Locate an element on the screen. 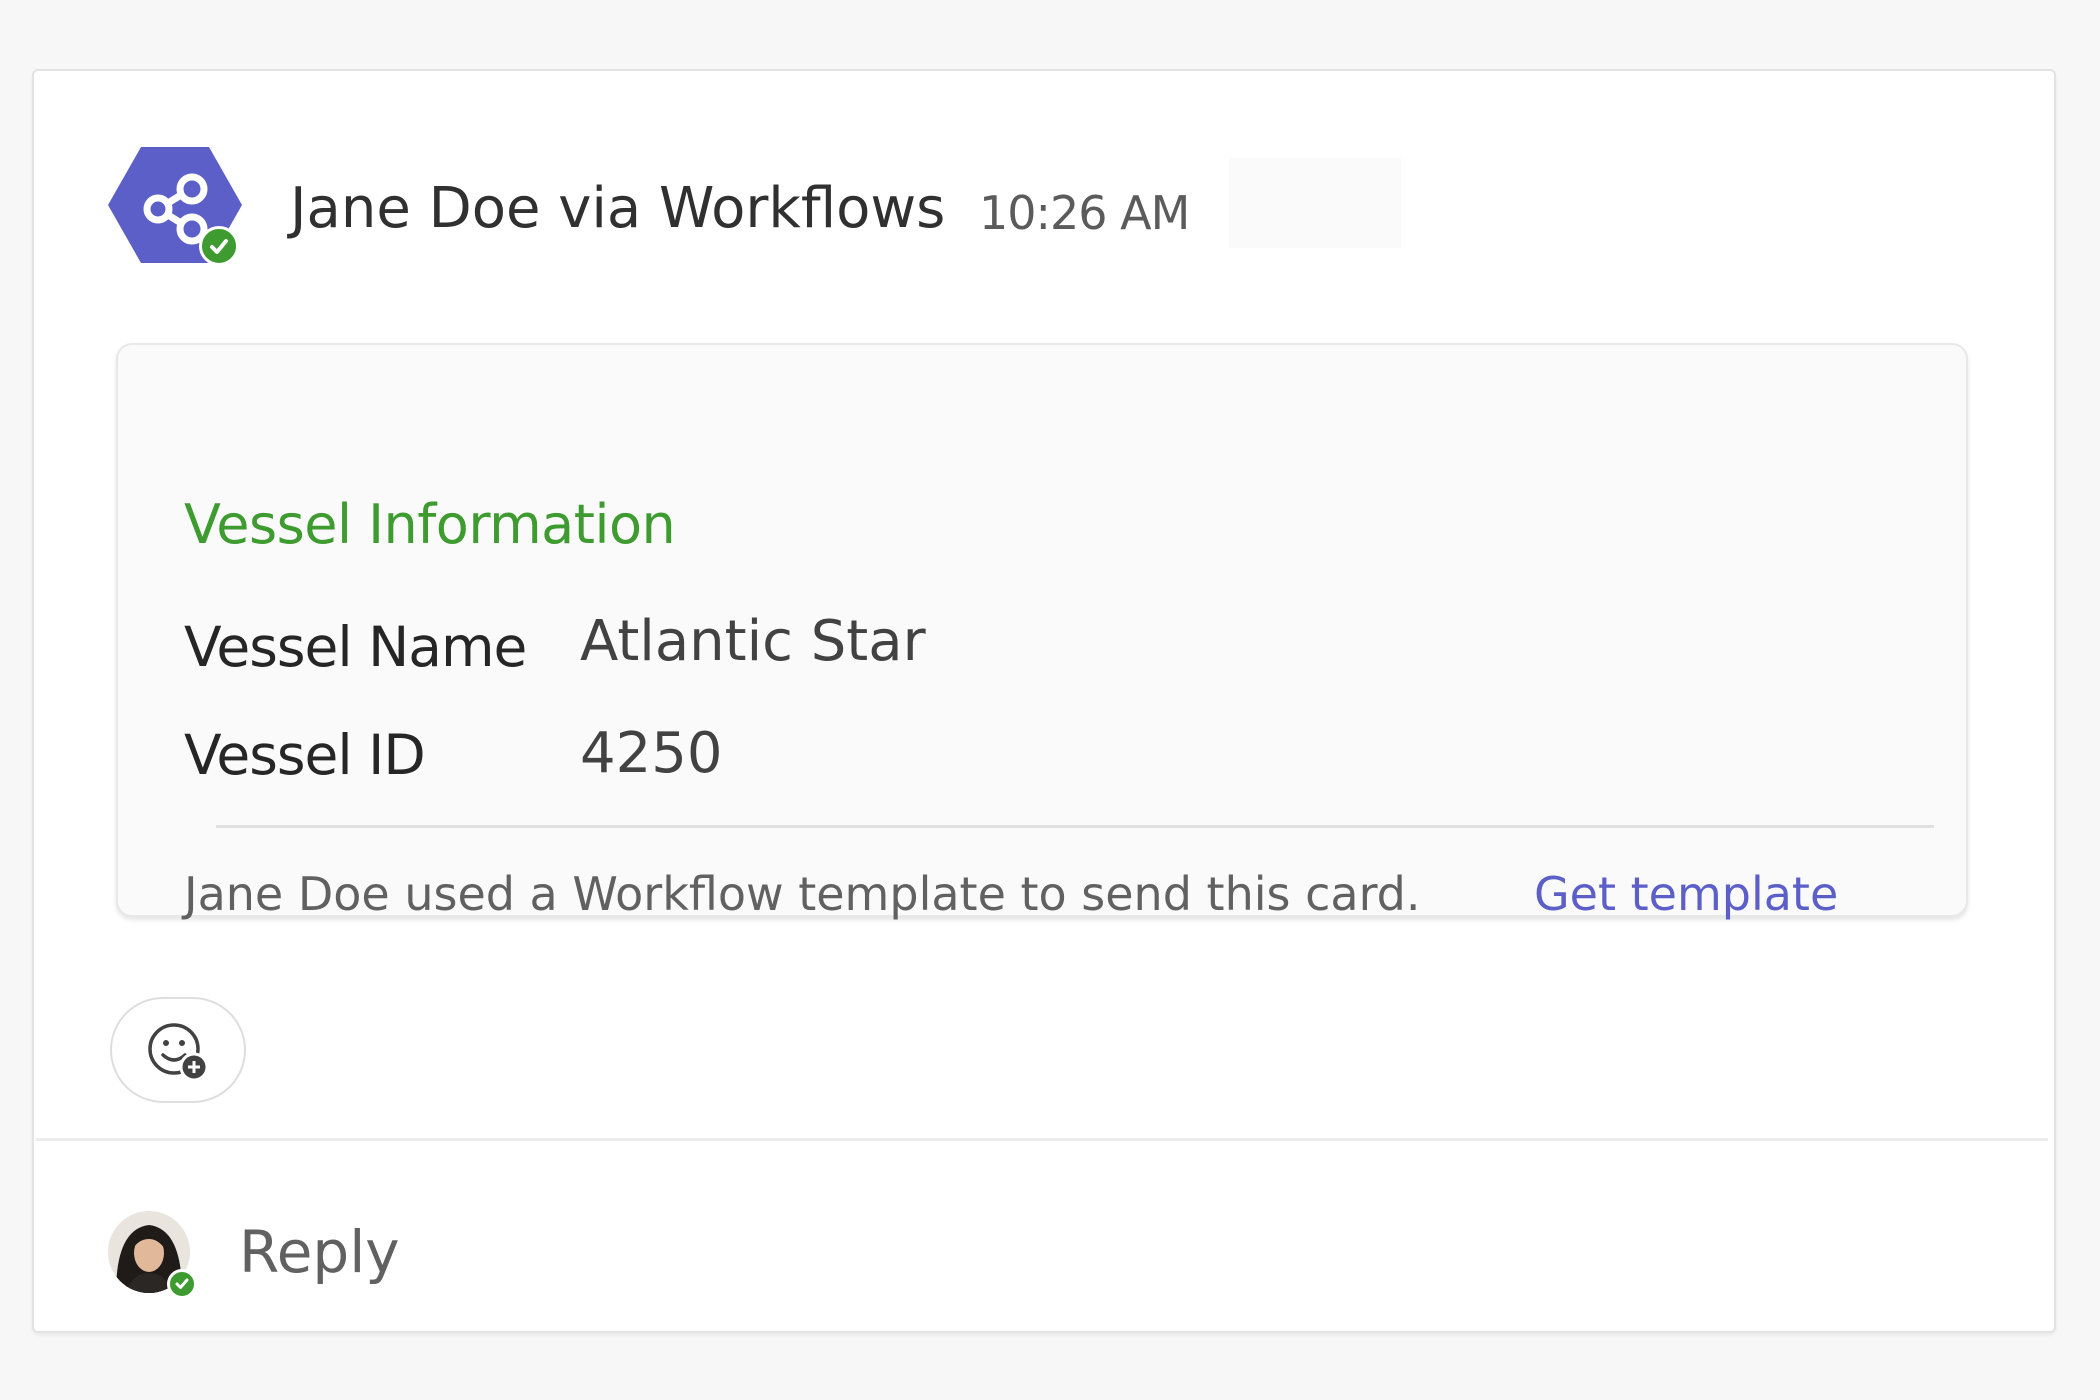 This screenshot has height=1400, width=2100. header-placeholder is located at coordinates (1315, 203).